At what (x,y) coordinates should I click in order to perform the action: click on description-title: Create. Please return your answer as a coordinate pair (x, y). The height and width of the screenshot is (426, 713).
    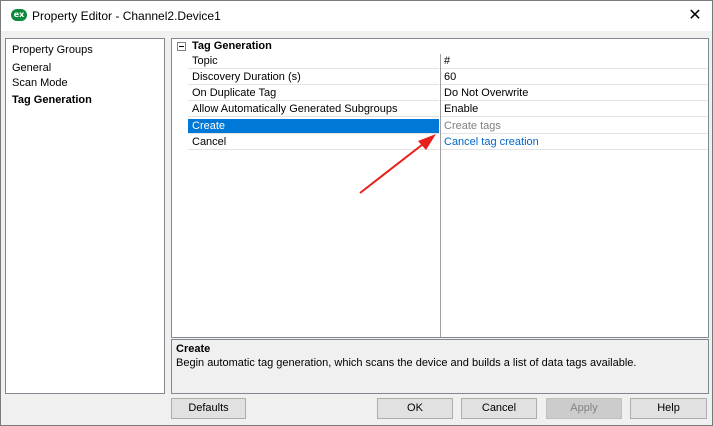
    Looking at the image, I should click on (193, 349).